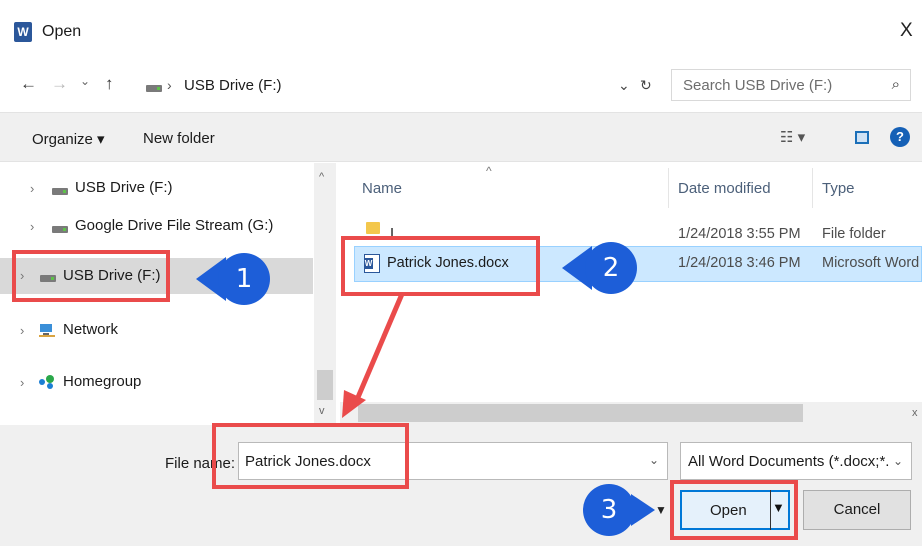 The image size is (922, 546). What do you see at coordinates (862, 137) in the screenshot?
I see `preview-pane-icon` at bounding box center [862, 137].